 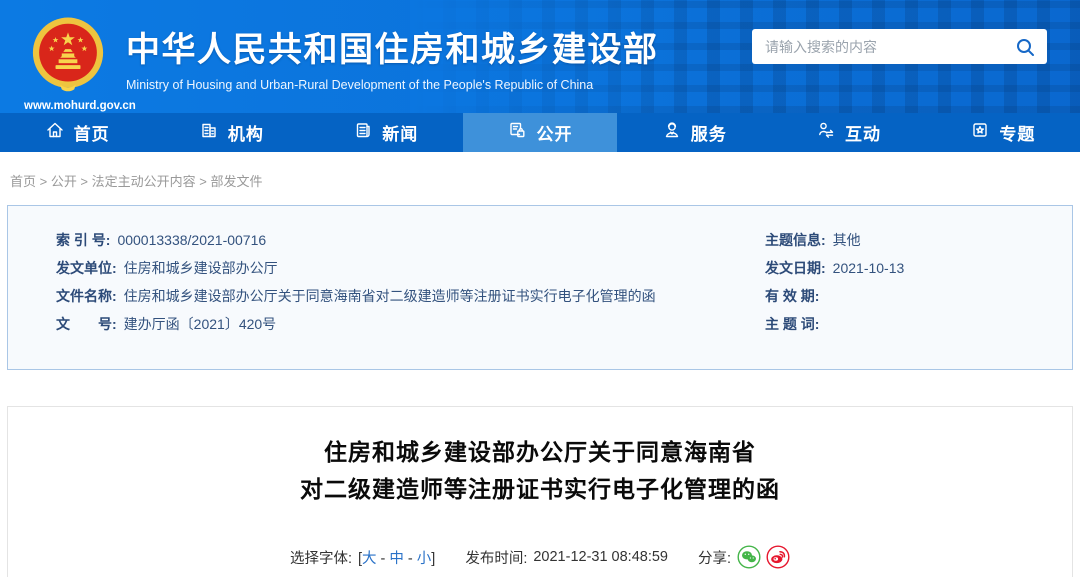 What do you see at coordinates (68, 57) in the screenshot?
I see `national-emblem-logo` at bounding box center [68, 57].